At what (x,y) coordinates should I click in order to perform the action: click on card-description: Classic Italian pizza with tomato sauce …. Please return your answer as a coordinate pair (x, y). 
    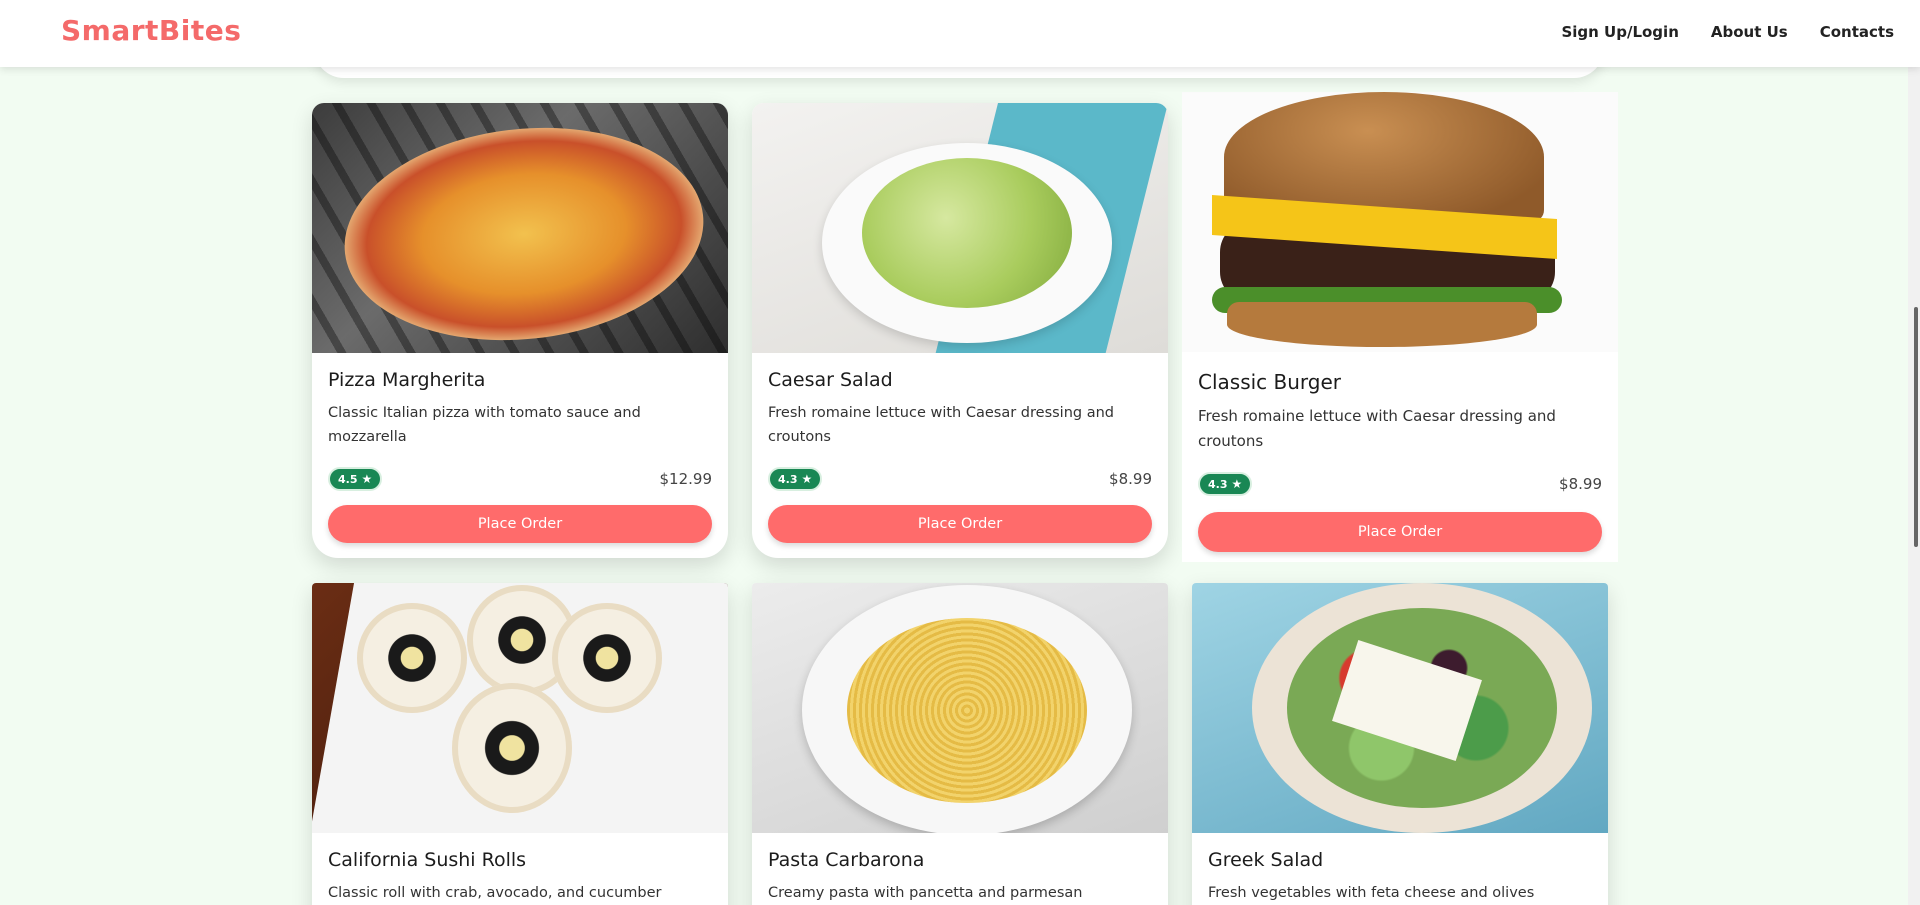
    Looking at the image, I should click on (484, 425).